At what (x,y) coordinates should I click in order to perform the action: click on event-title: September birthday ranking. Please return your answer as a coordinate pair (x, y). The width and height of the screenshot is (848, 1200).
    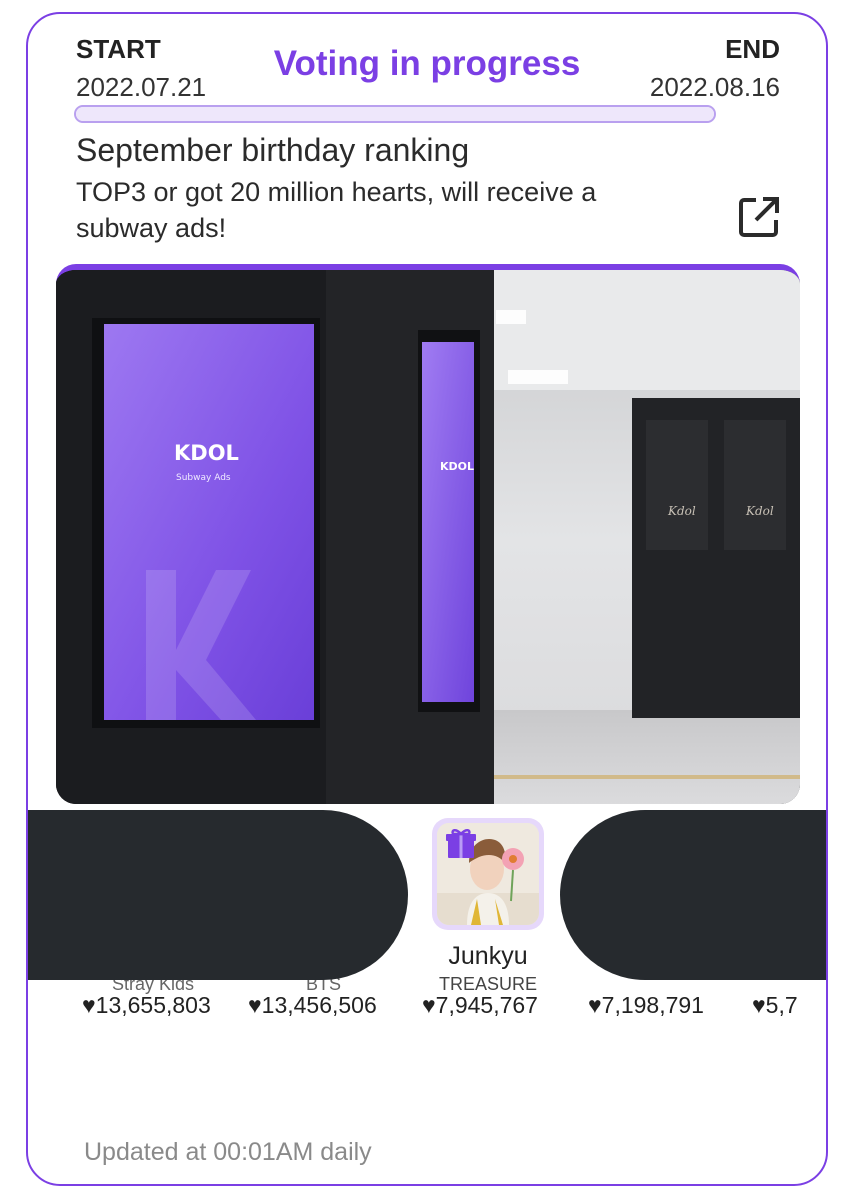
    Looking at the image, I should click on (273, 150).